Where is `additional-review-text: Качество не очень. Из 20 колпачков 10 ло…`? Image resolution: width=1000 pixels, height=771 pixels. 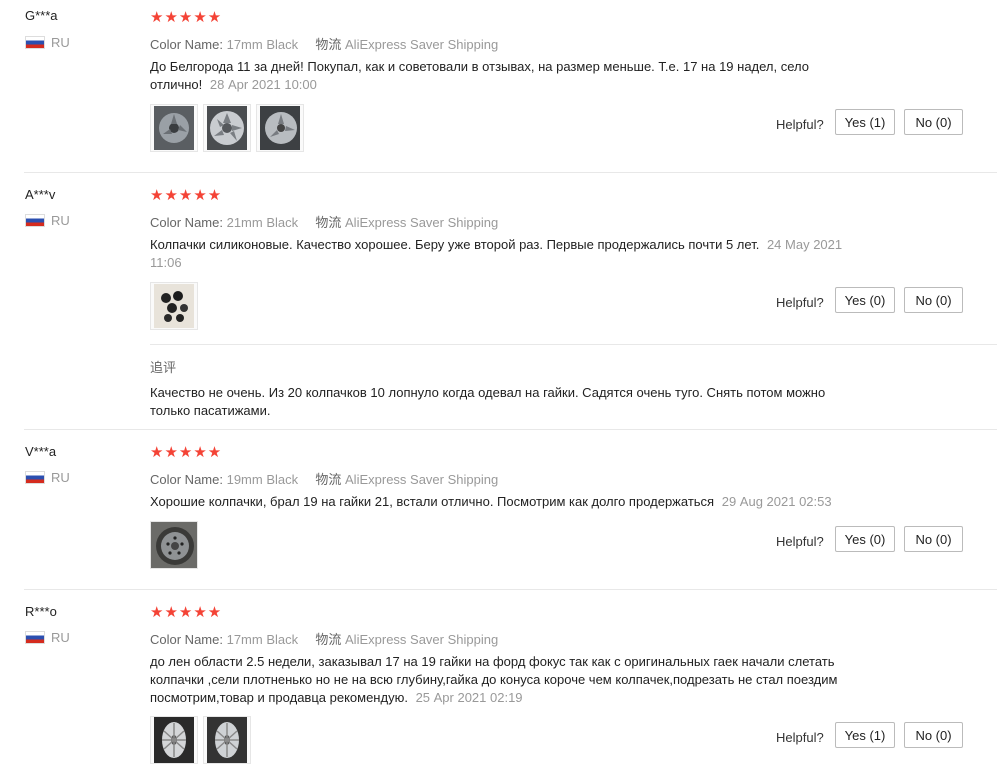 additional-review-text: Качество не очень. Из 20 колпачков 10 ло… is located at coordinates (488, 401).